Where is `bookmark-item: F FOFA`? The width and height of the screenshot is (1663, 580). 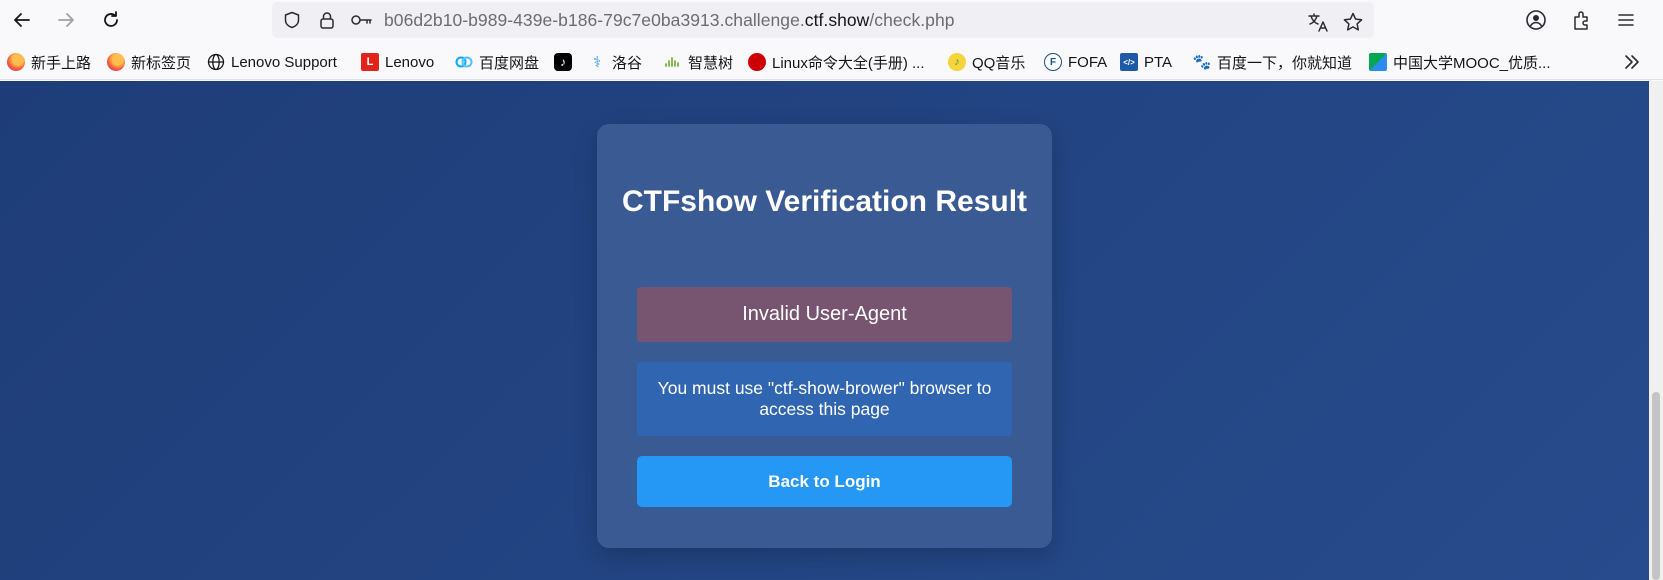 bookmark-item: F FOFA is located at coordinates (1075, 62).